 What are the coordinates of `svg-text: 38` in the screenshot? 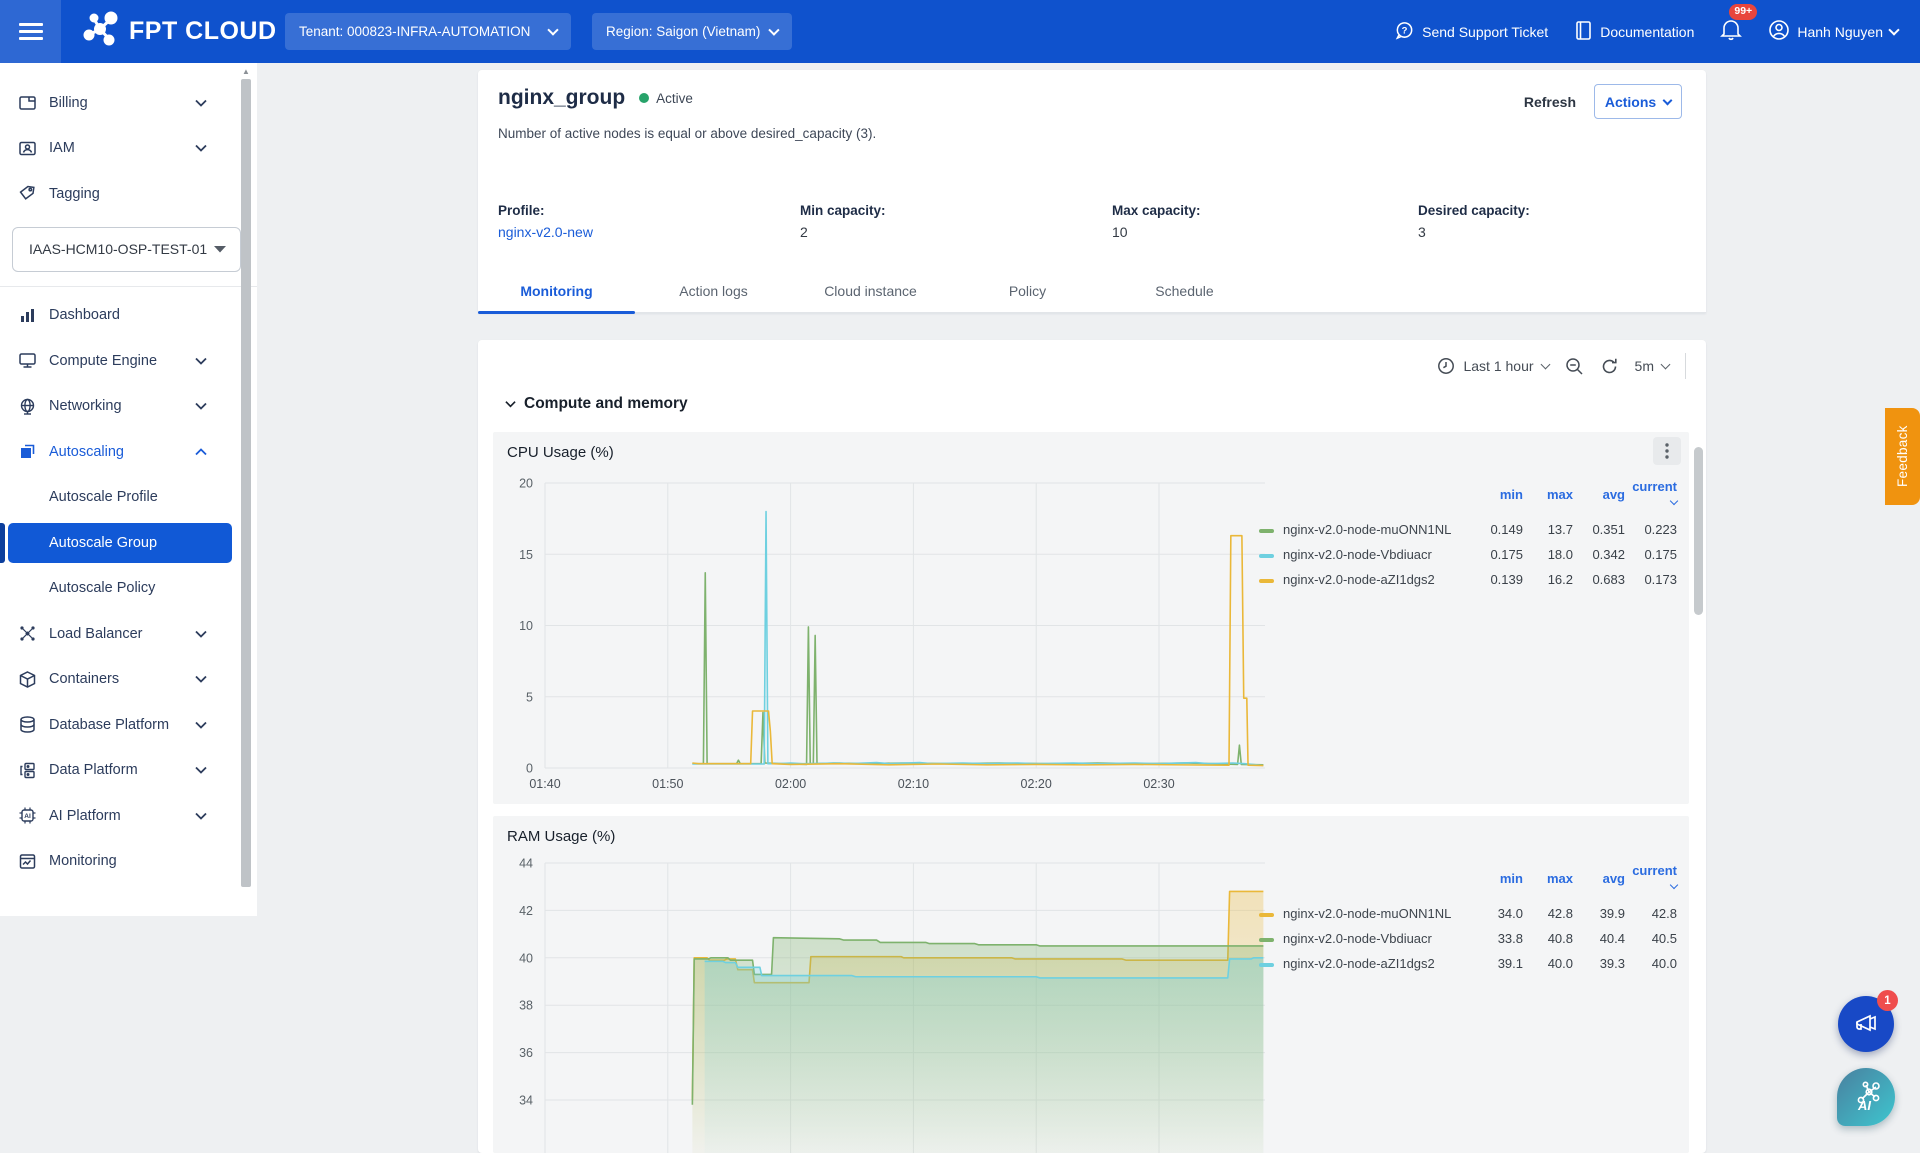 It's located at (526, 1006).